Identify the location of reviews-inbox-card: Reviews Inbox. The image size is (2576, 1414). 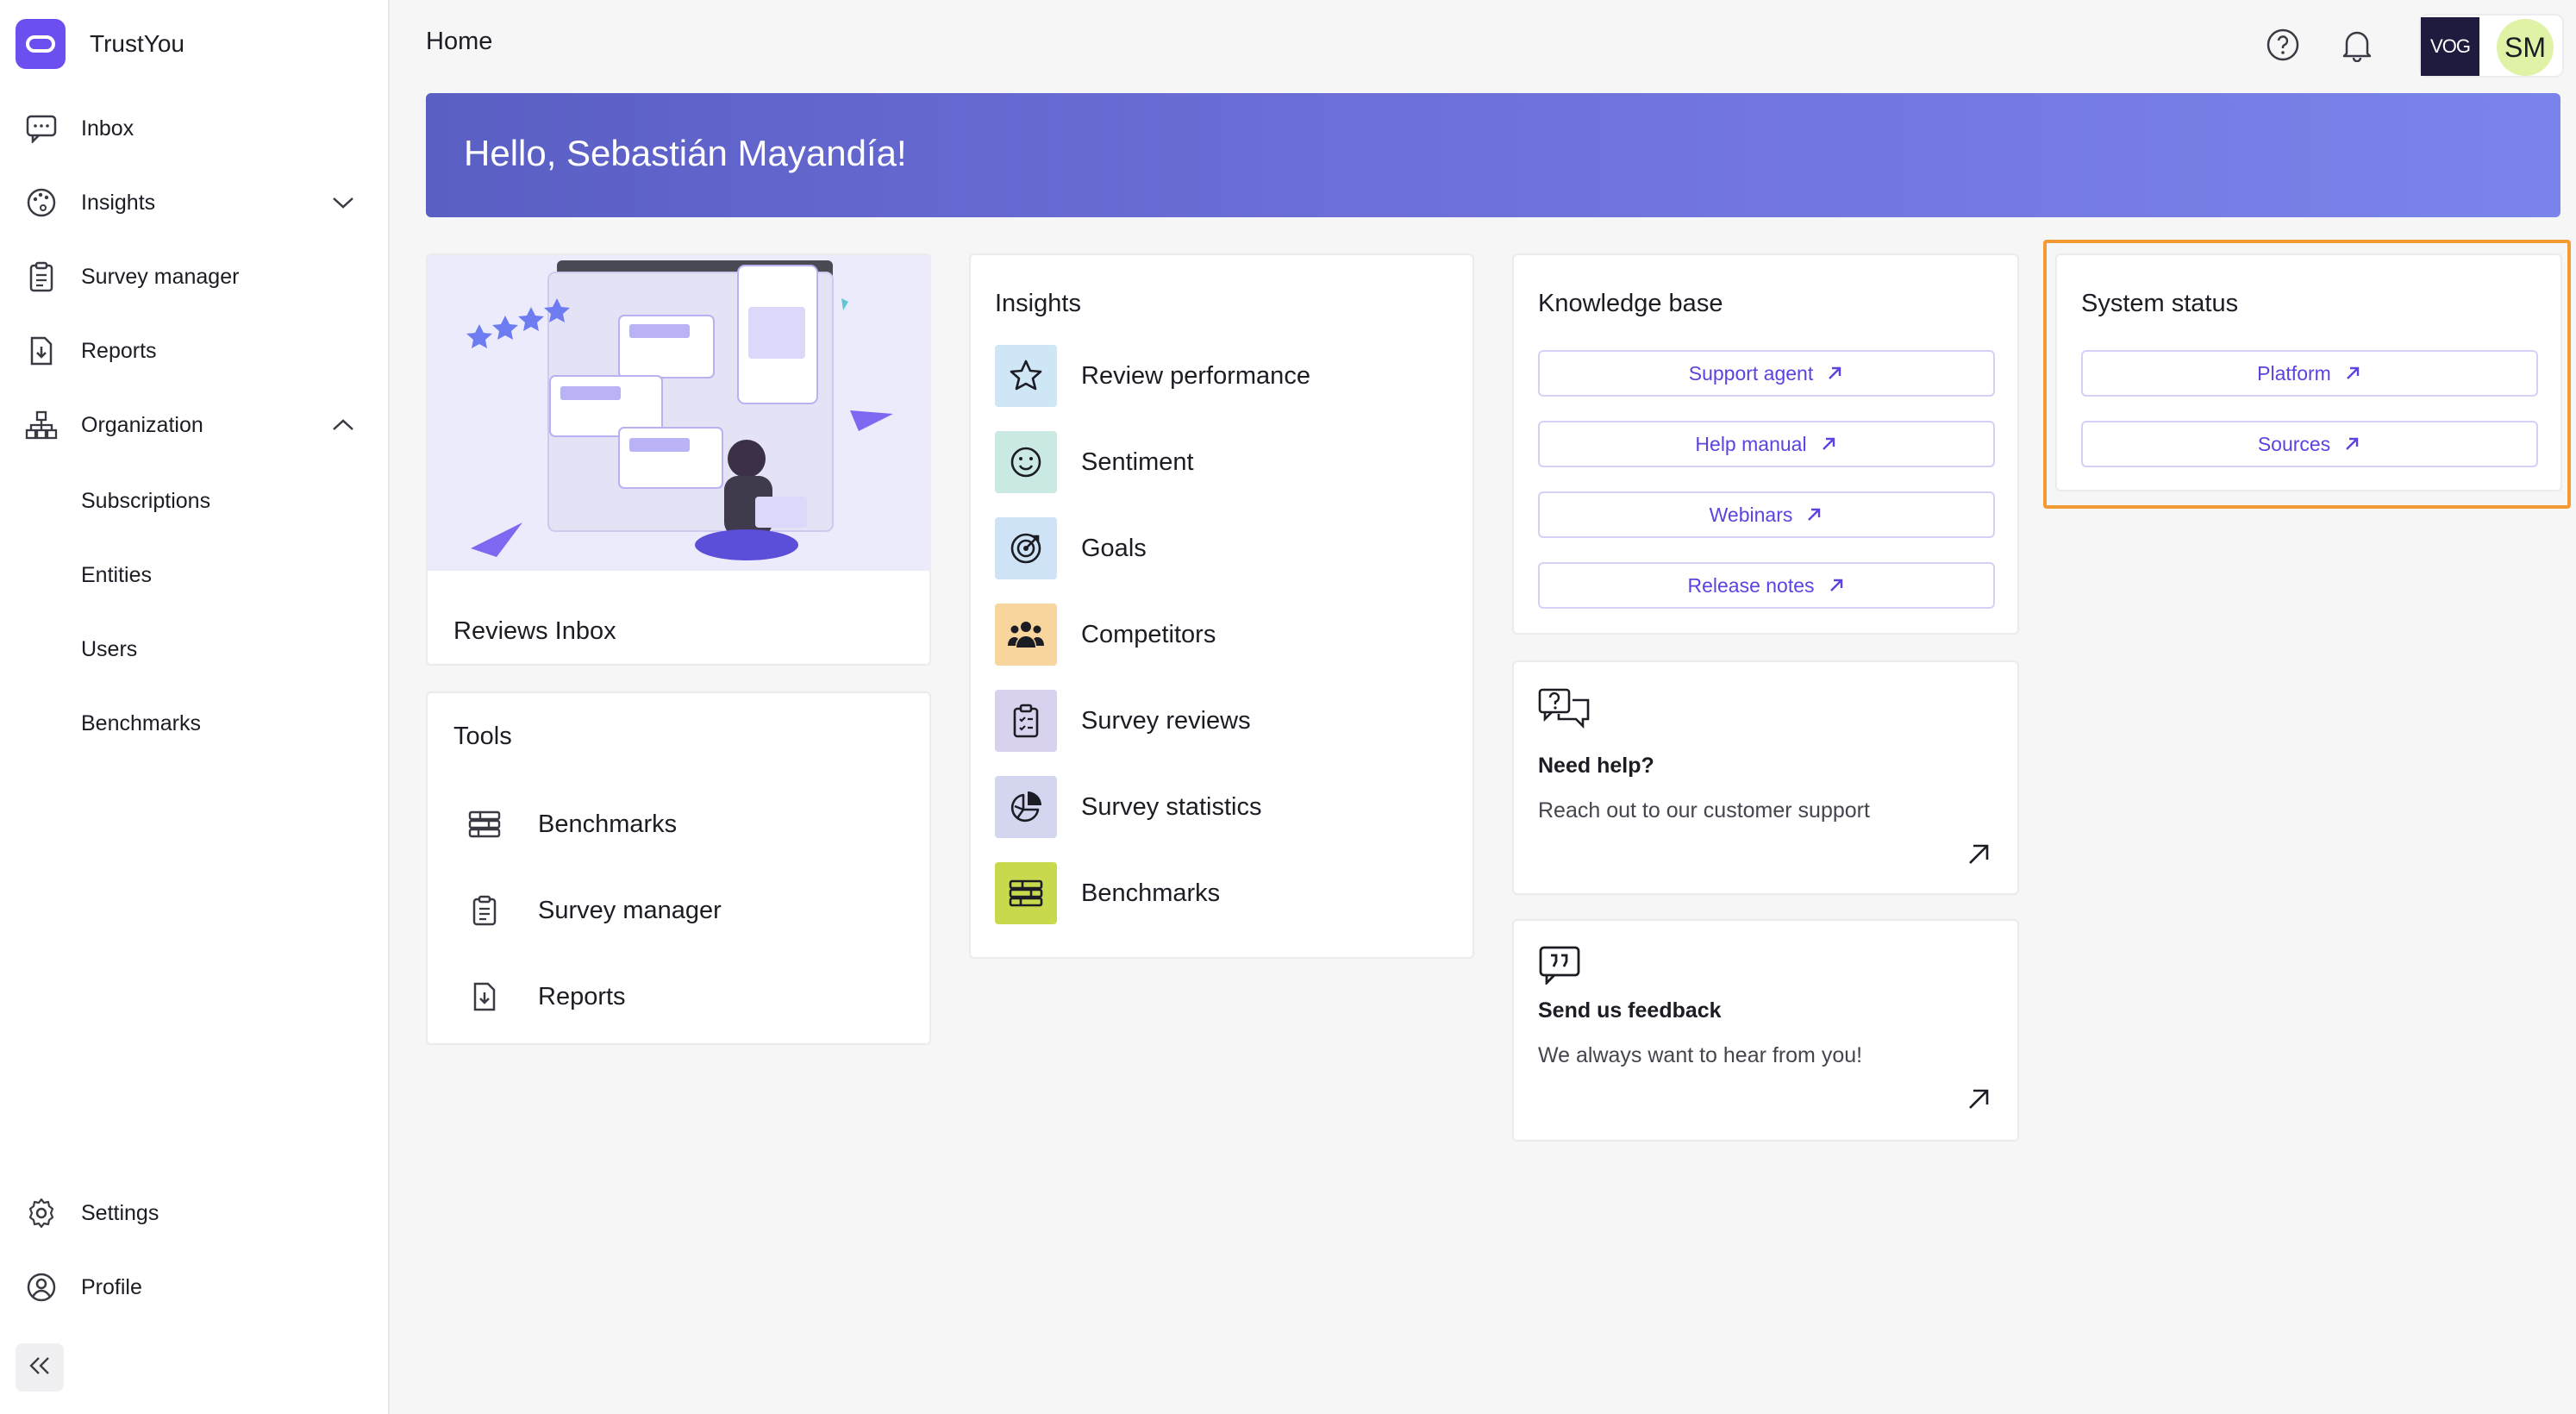
(678, 459).